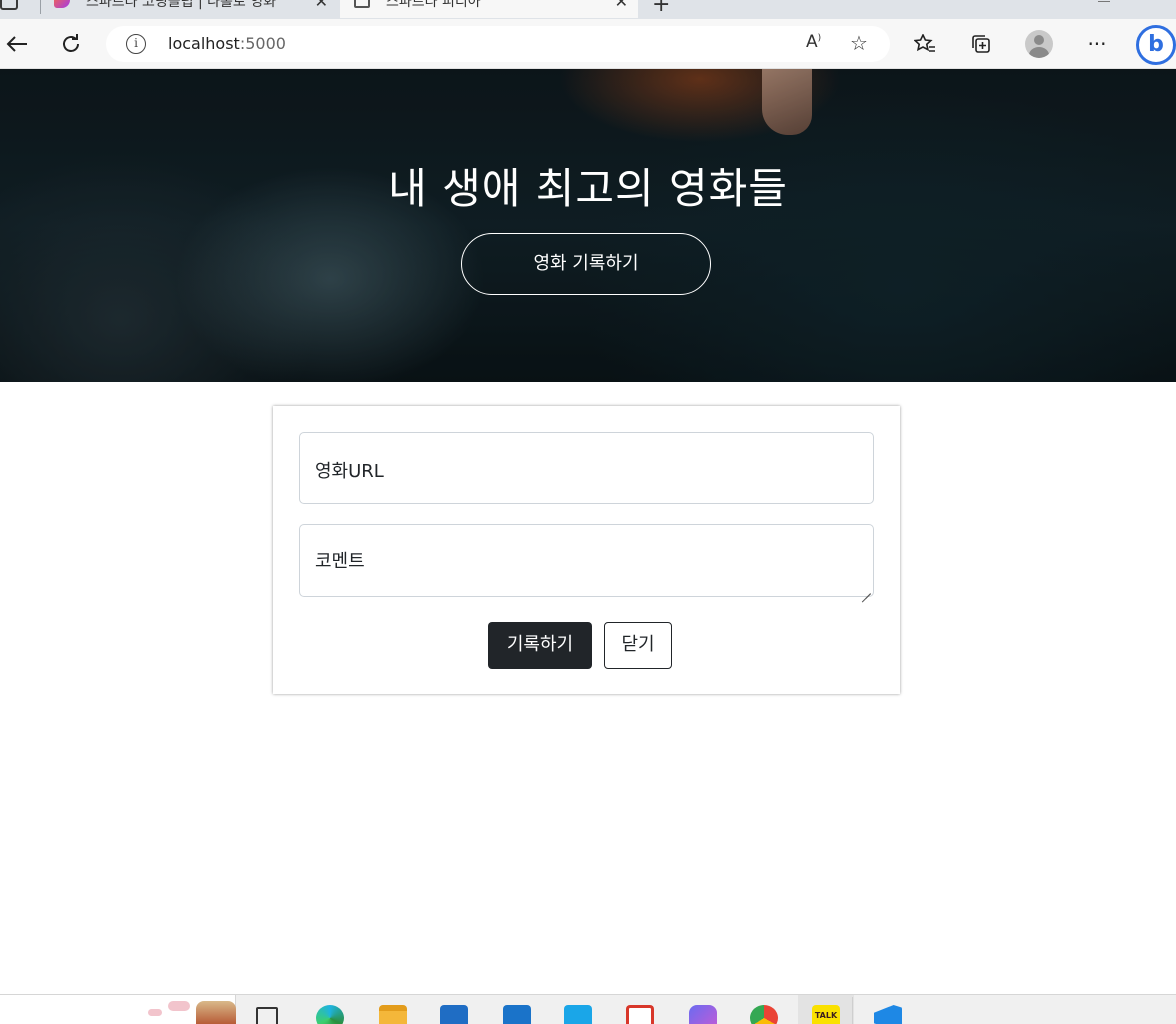 Image resolution: width=1176 pixels, height=1024 pixels. What do you see at coordinates (517, 1014) in the screenshot?
I see `mail-icon` at bounding box center [517, 1014].